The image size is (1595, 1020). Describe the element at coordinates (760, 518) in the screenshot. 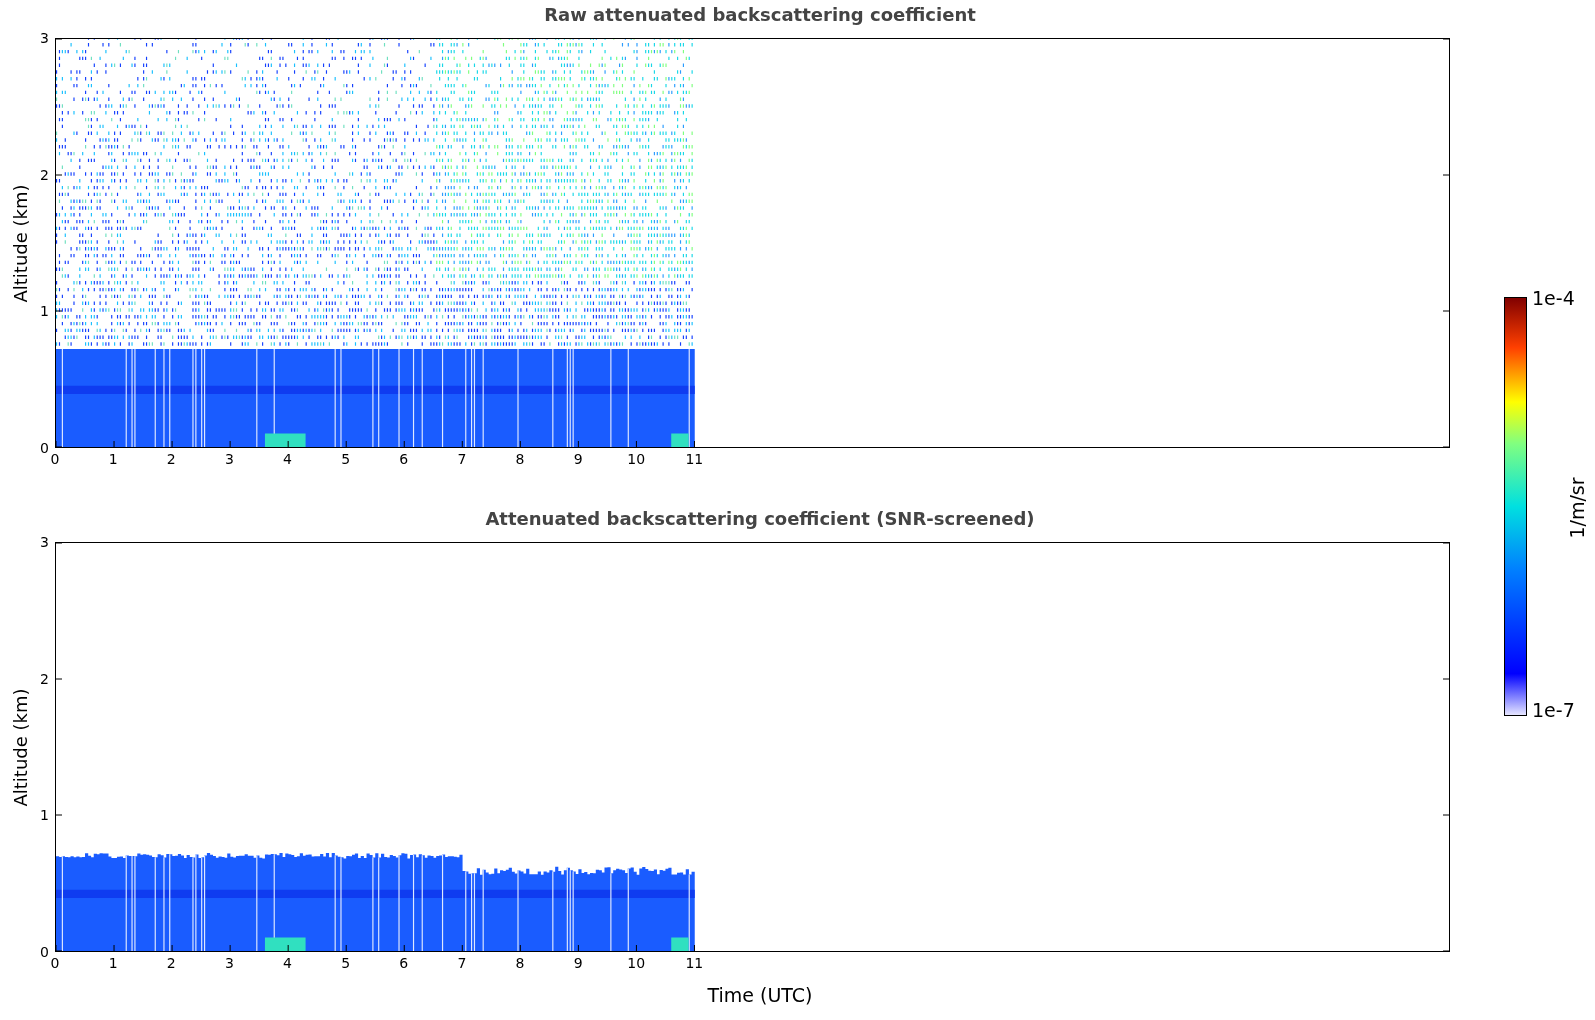

I see `plot-title: Attenuated backscattering coefficient (SNR-screened)` at that location.